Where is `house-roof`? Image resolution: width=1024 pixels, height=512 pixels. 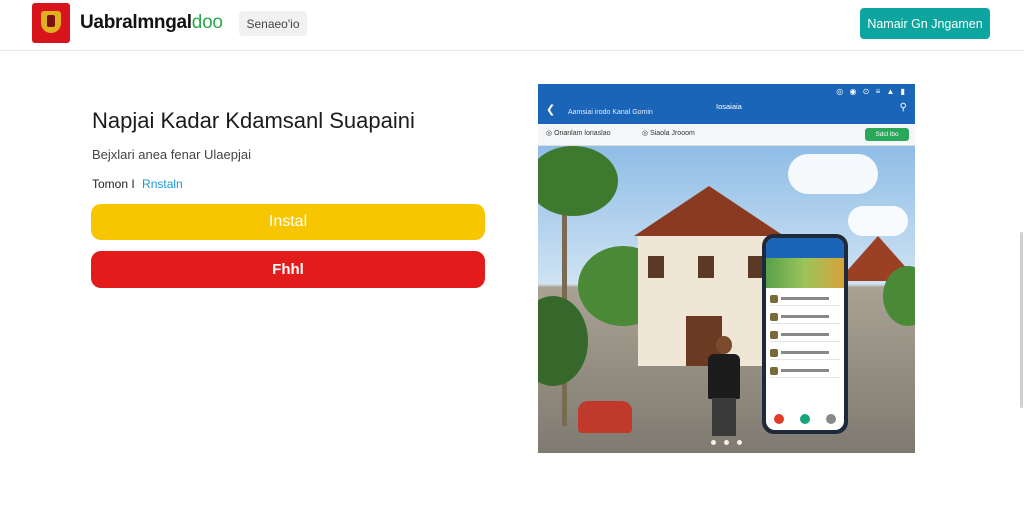
house-roof is located at coordinates (709, 211).